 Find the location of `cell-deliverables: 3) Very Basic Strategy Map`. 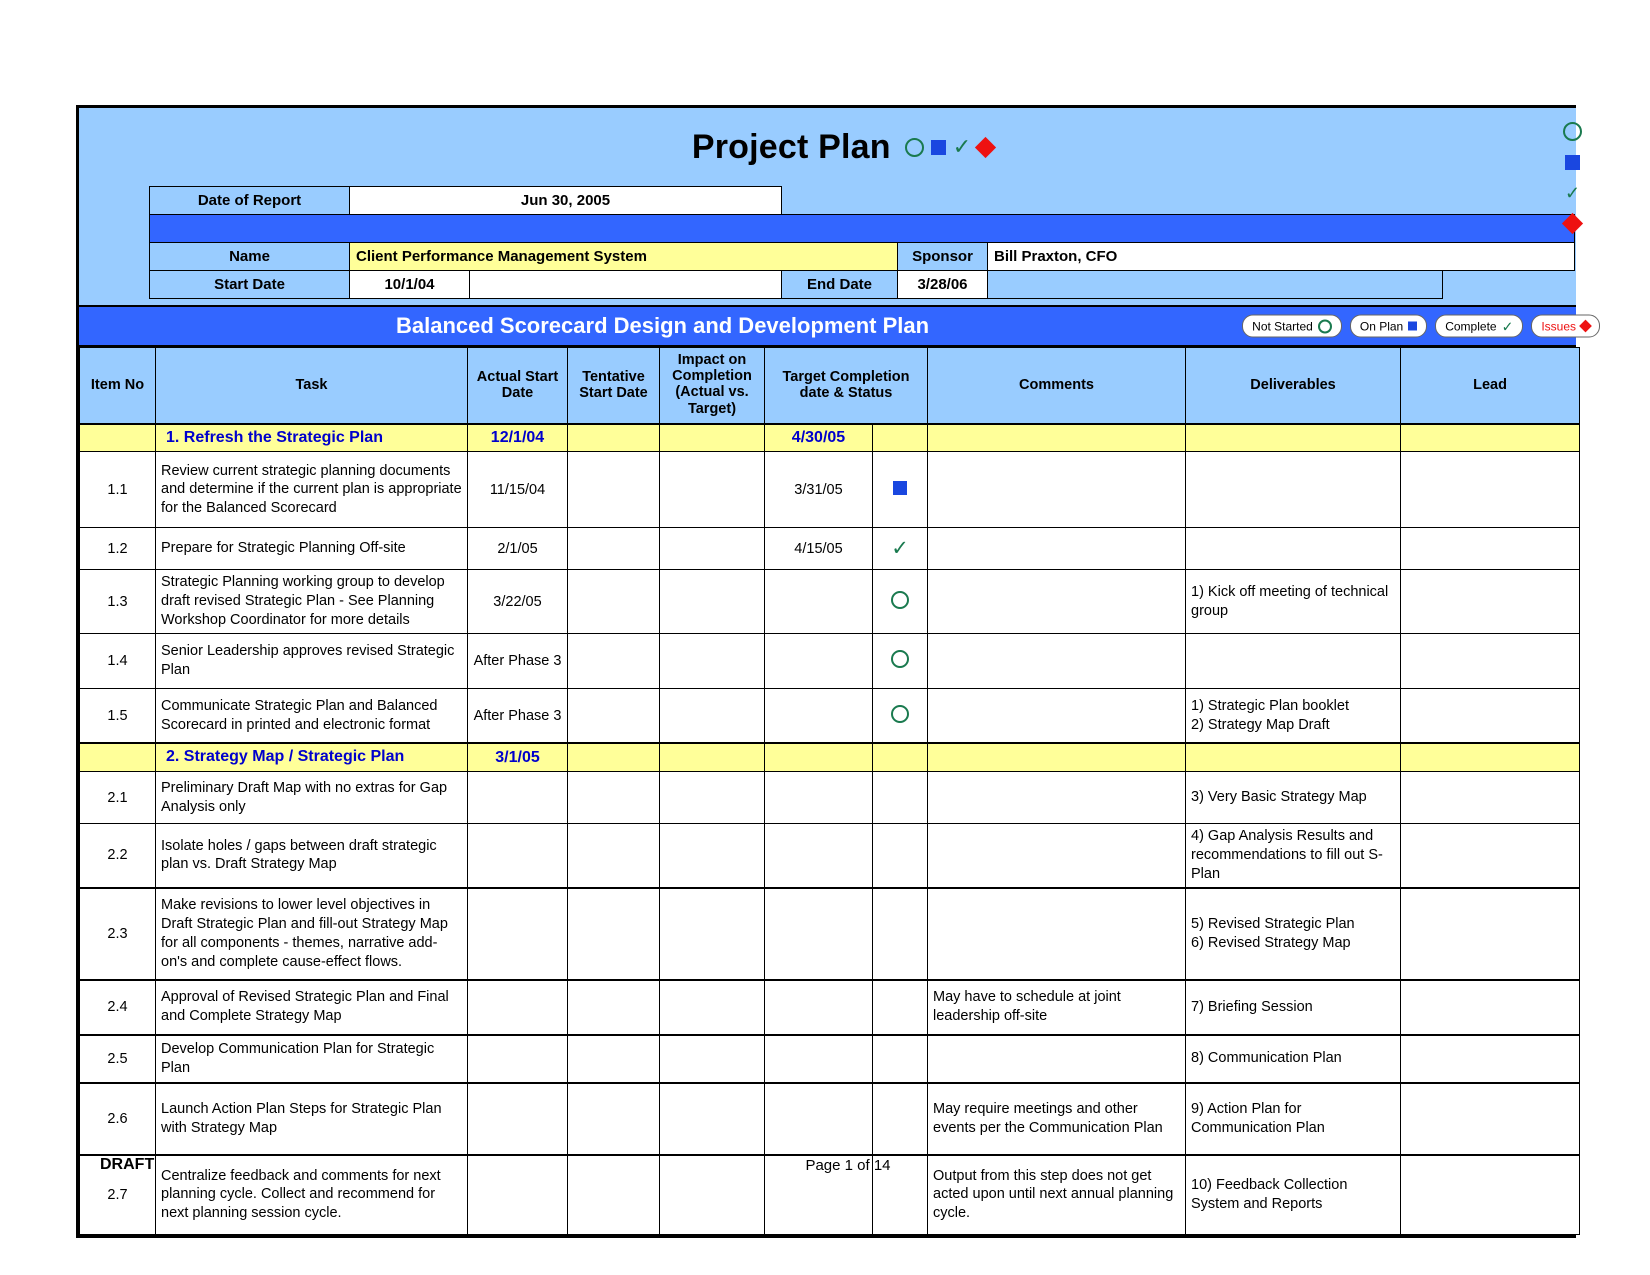

cell-deliverables: 3) Very Basic Strategy Map is located at coordinates (1293, 798).